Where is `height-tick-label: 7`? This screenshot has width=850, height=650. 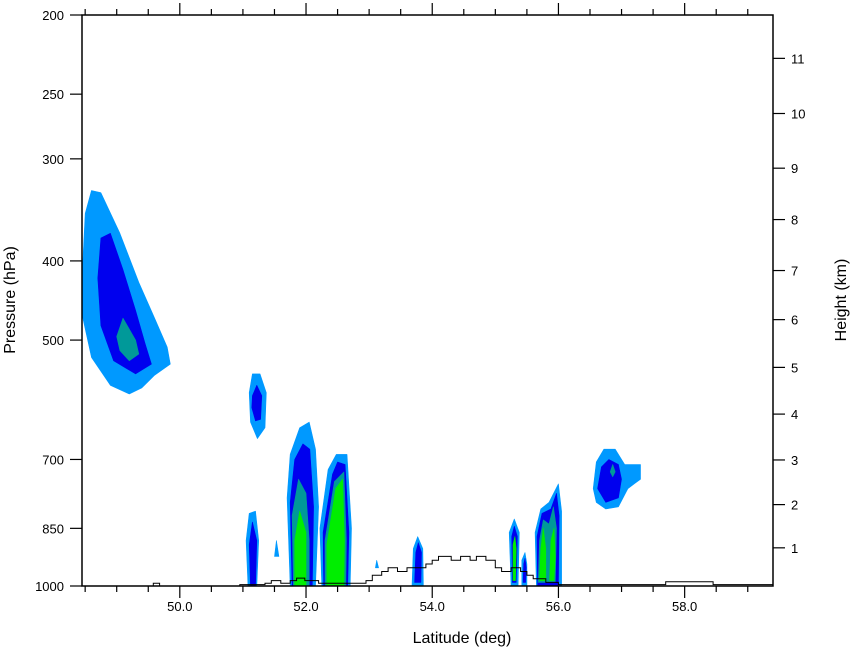
height-tick-label: 7 is located at coordinates (794, 271).